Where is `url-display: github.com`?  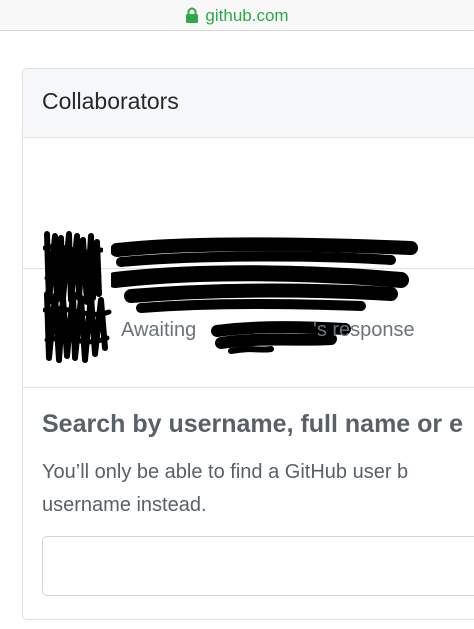 url-display: github.com is located at coordinates (237, 15).